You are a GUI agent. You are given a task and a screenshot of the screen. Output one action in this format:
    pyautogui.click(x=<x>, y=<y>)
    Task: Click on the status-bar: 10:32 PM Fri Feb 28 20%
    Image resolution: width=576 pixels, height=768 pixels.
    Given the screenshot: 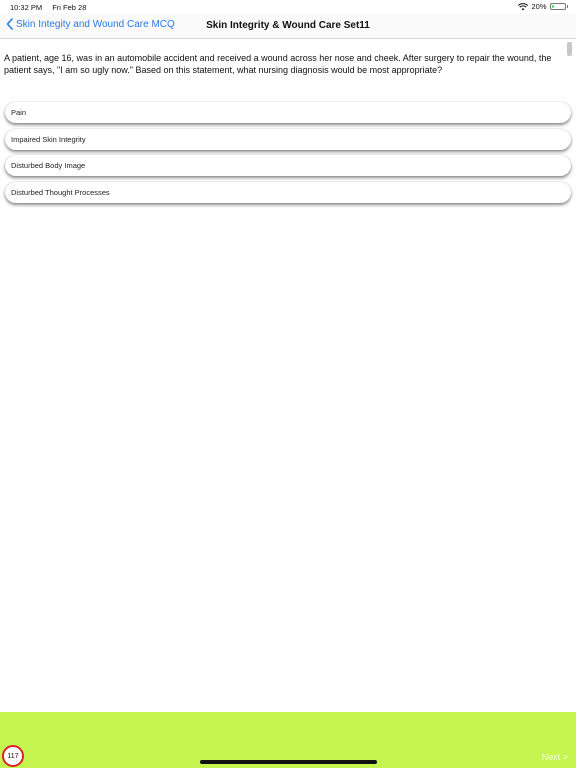 What is the action you would take?
    pyautogui.click(x=288, y=7)
    